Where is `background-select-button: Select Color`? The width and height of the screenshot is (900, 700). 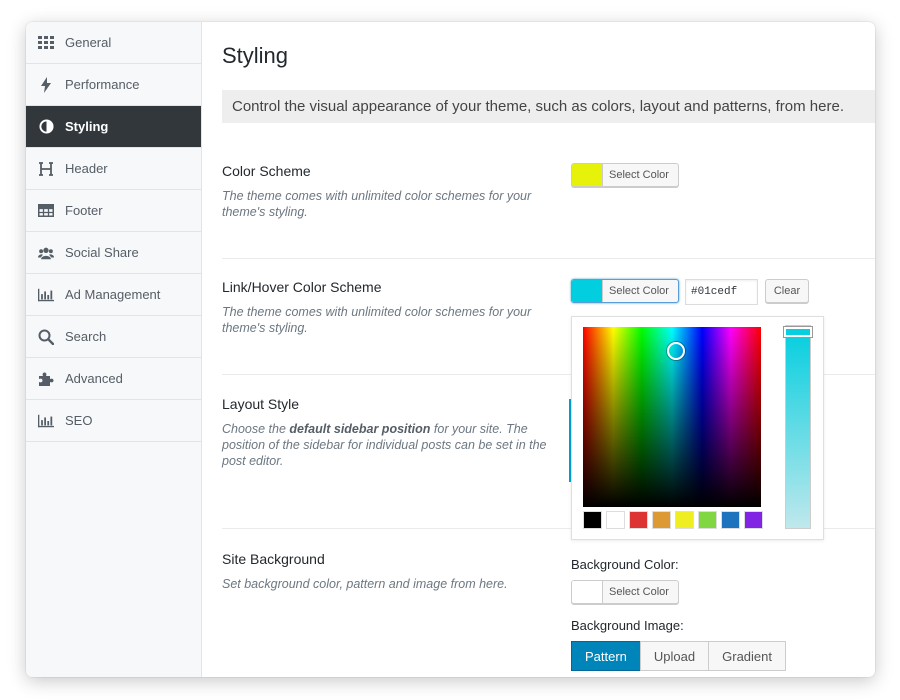 background-select-button: Select Color is located at coordinates (625, 592).